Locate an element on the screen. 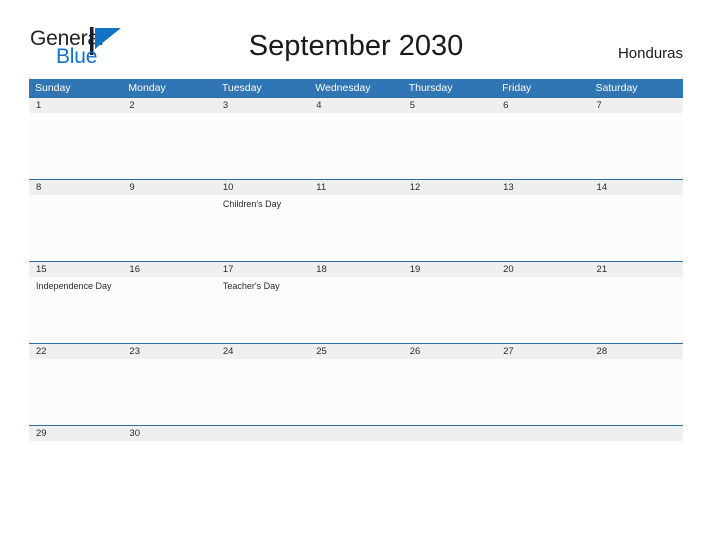 This screenshot has height=550, width=712. week-row: 22 23 24 25 26 27 28 is located at coordinates (356, 384).